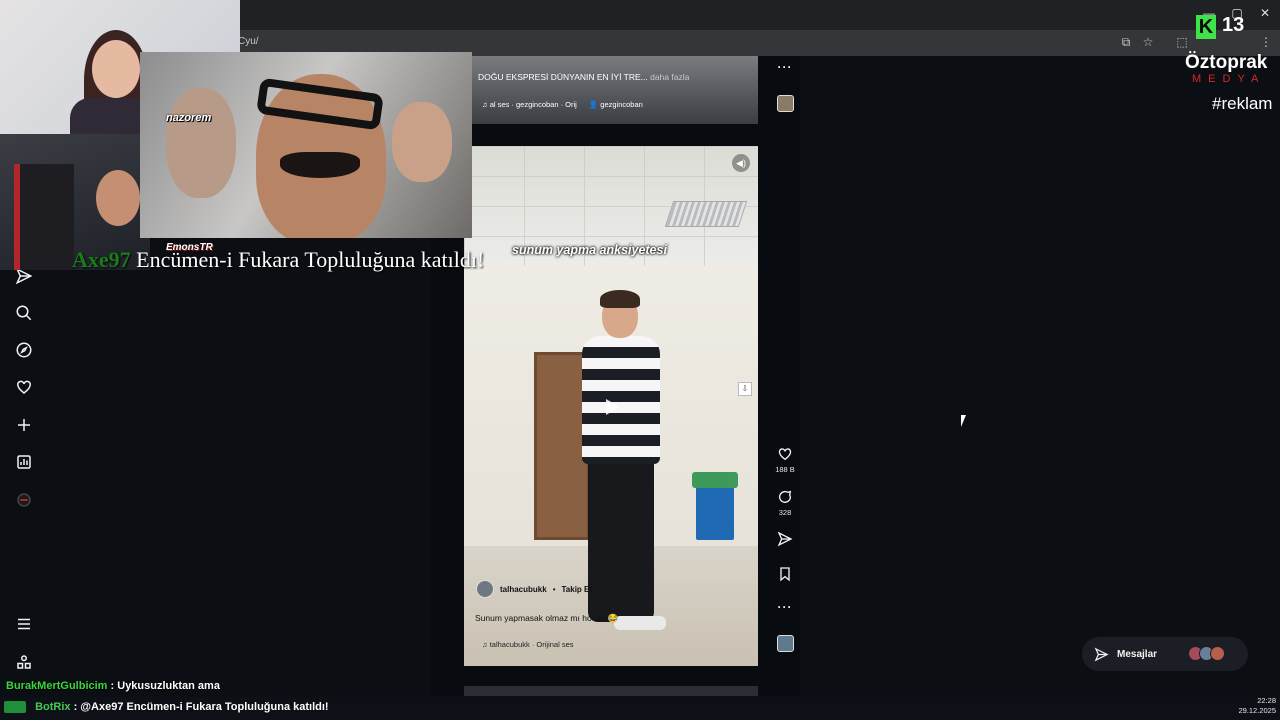 The image size is (1280, 720). What do you see at coordinates (1229, 79) in the screenshot?
I see `brand-subtitle: MEDYA` at bounding box center [1229, 79].